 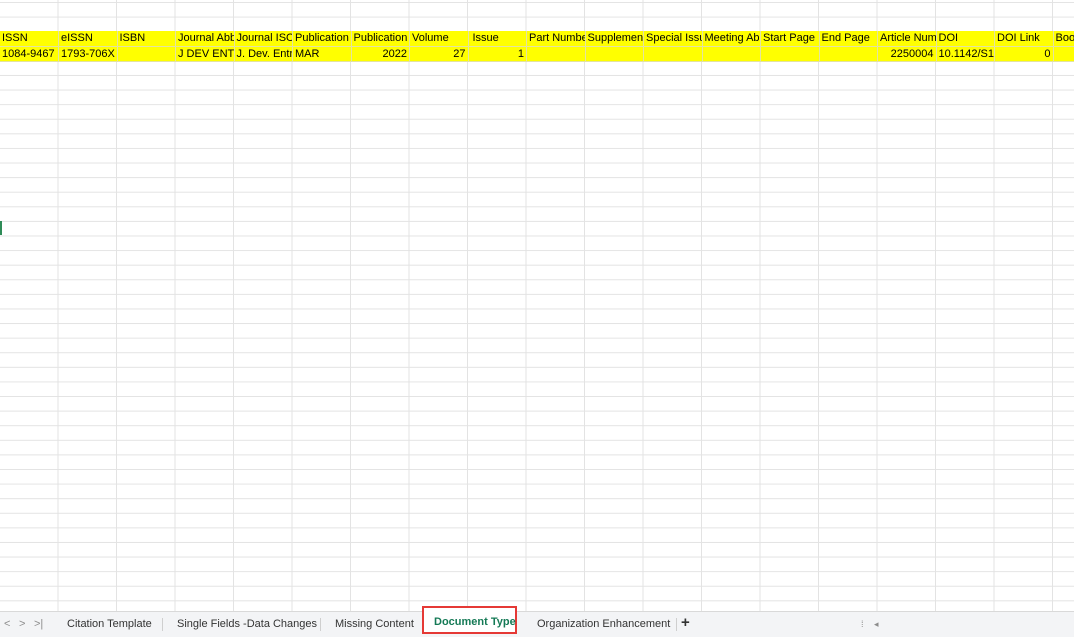 I want to click on header-cell: ISBN, so click(x=146, y=39).